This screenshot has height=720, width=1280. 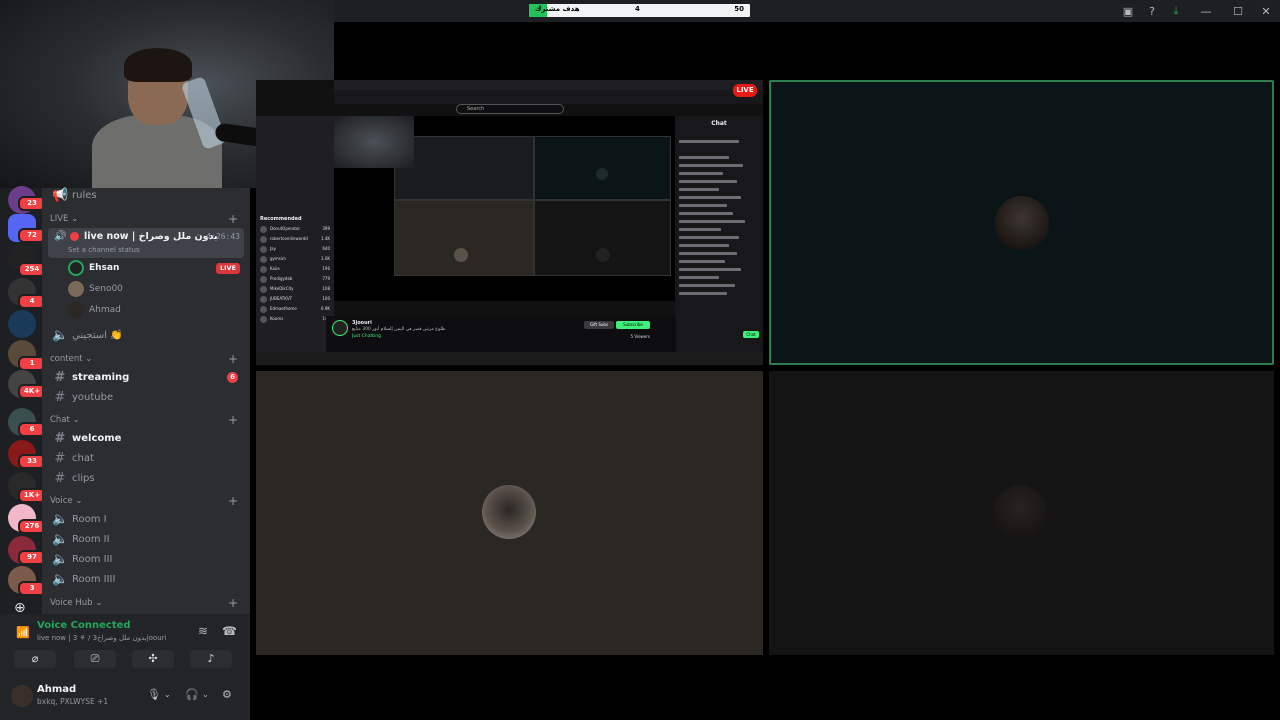 What do you see at coordinates (71, 603) in the screenshot?
I see `category-label: Voice Hub` at bounding box center [71, 603].